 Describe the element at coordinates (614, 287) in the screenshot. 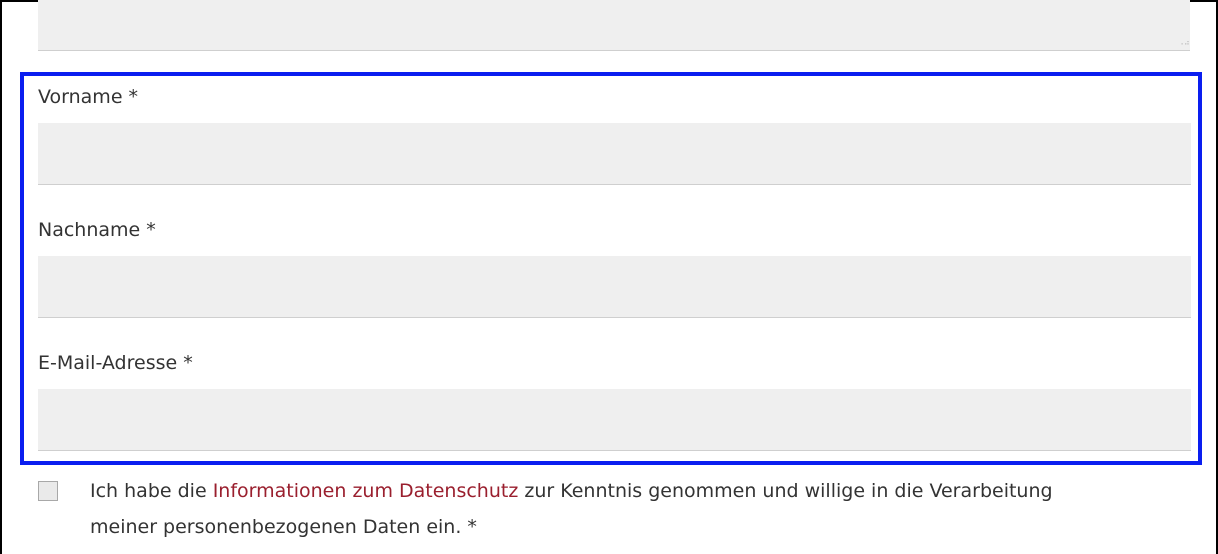

I see `last-name-input` at that location.